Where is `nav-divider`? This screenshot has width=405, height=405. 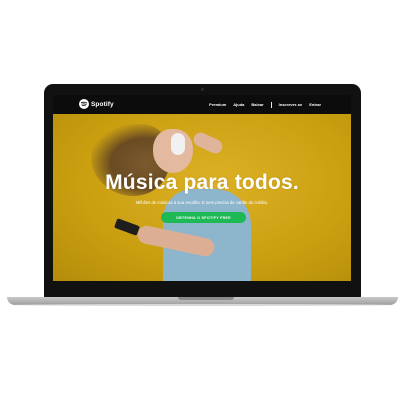 nav-divider is located at coordinates (271, 104).